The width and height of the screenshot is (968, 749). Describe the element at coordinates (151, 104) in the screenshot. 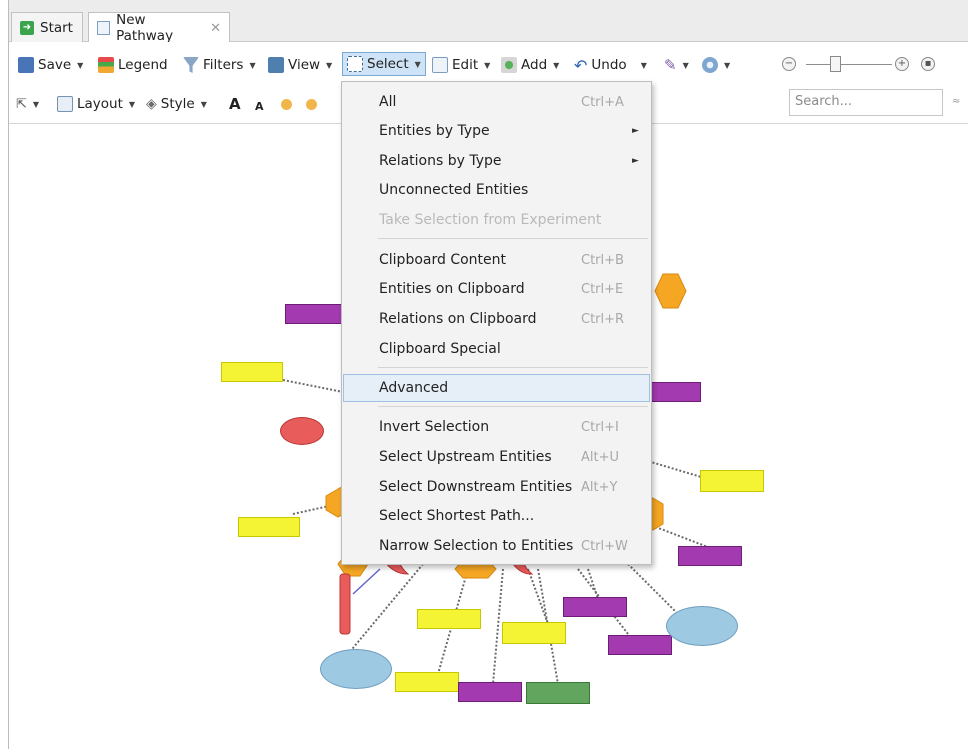

I see `paint-bucket-icon: ◈` at that location.